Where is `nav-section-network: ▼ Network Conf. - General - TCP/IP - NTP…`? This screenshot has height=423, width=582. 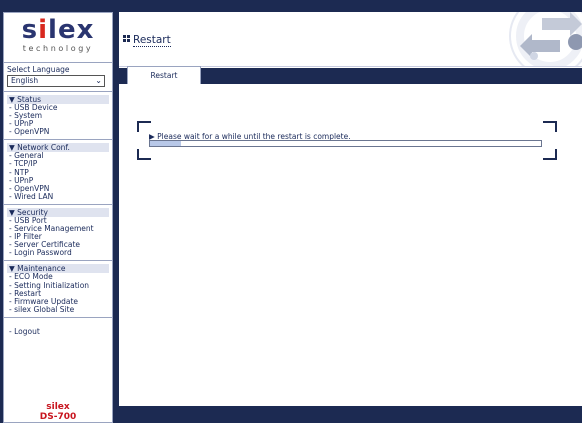 nav-section-network: ▼ Network Conf. - General - TCP/IP - NTP… is located at coordinates (58, 172).